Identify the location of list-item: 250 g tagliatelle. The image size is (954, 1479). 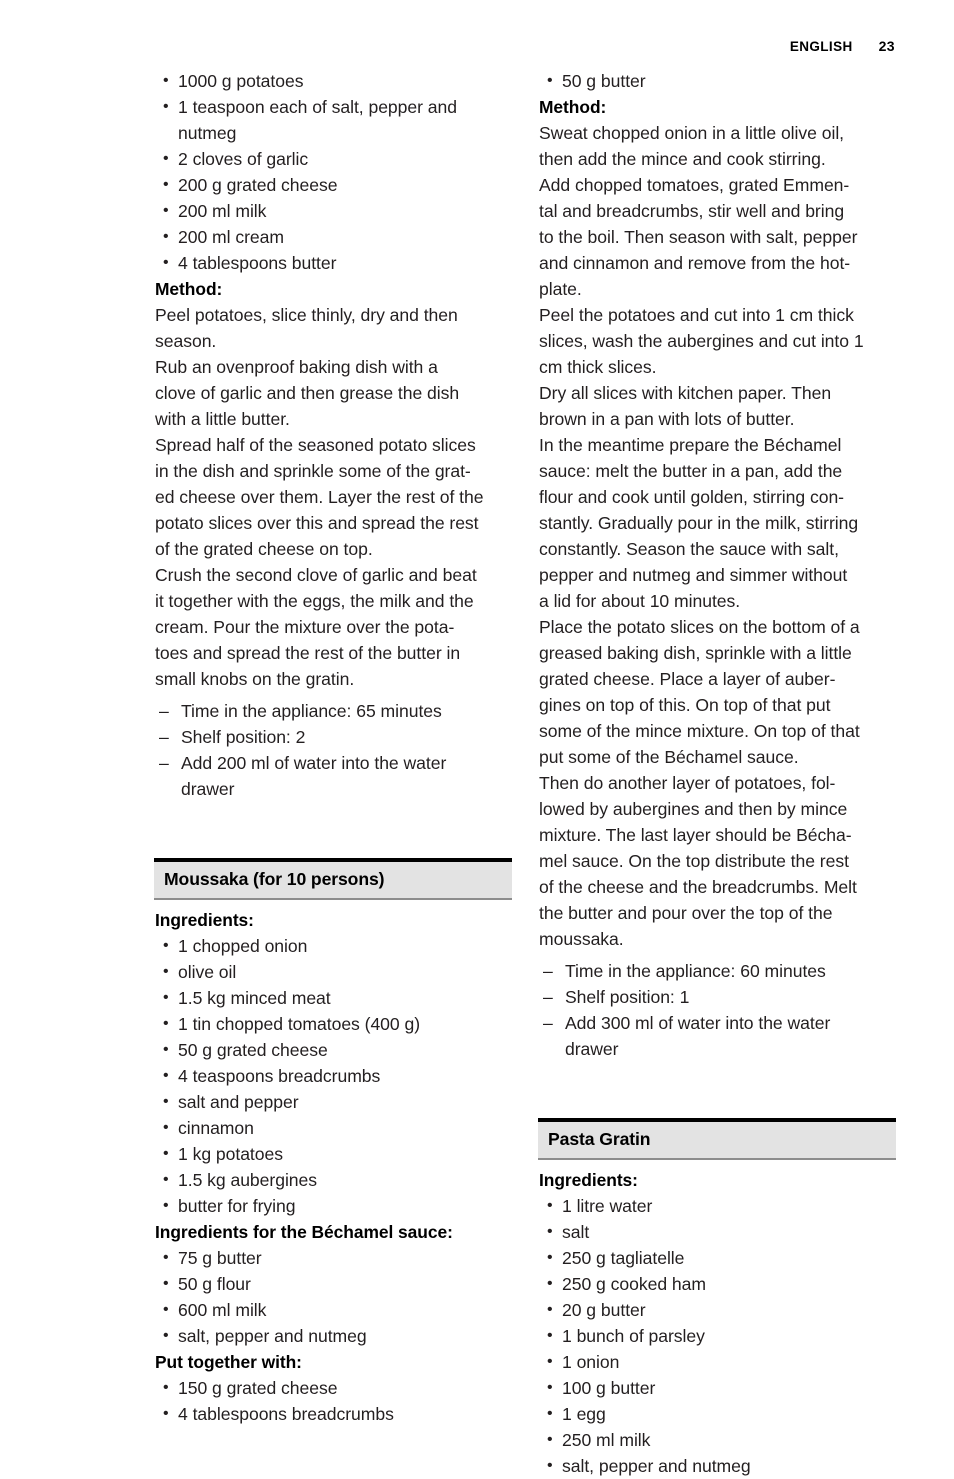
(717, 1258).